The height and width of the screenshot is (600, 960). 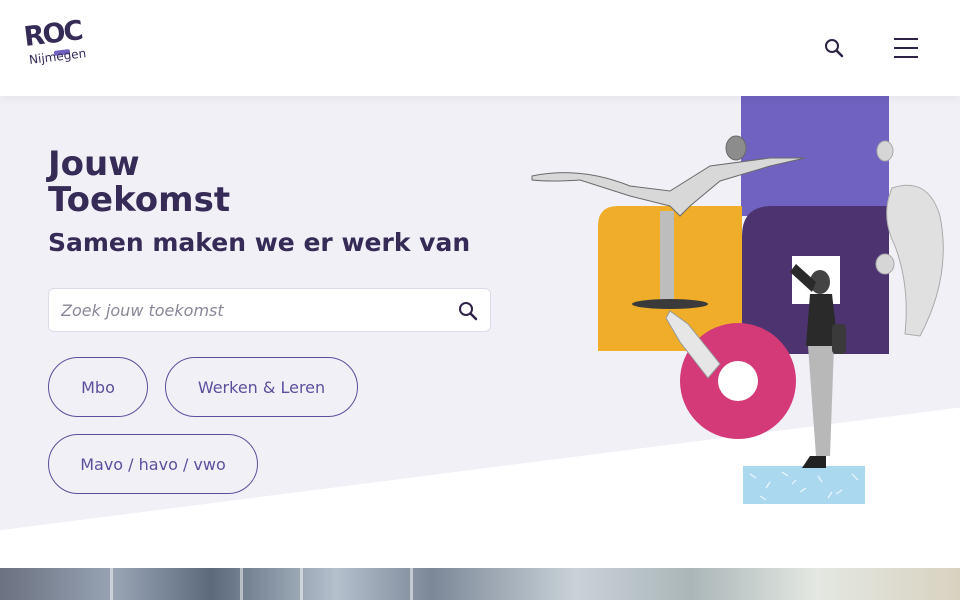 I want to click on page-title: Jouw Toekomst, so click(x=139, y=182).